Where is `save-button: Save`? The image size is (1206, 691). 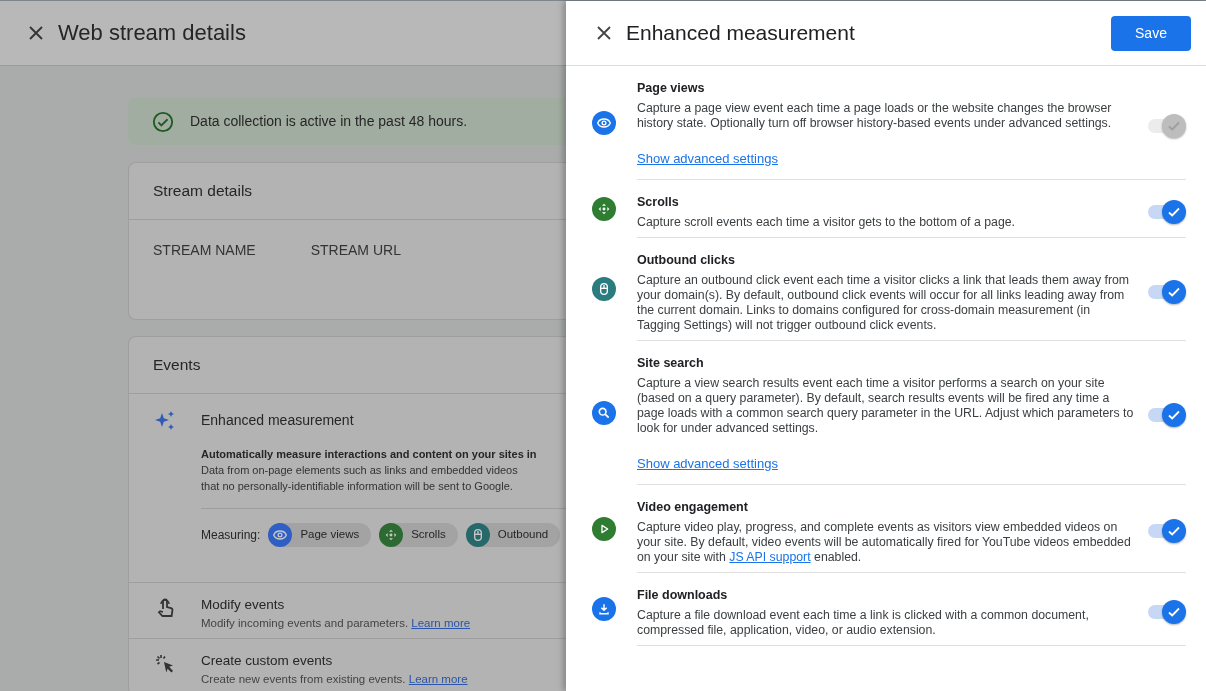
save-button: Save is located at coordinates (1151, 33).